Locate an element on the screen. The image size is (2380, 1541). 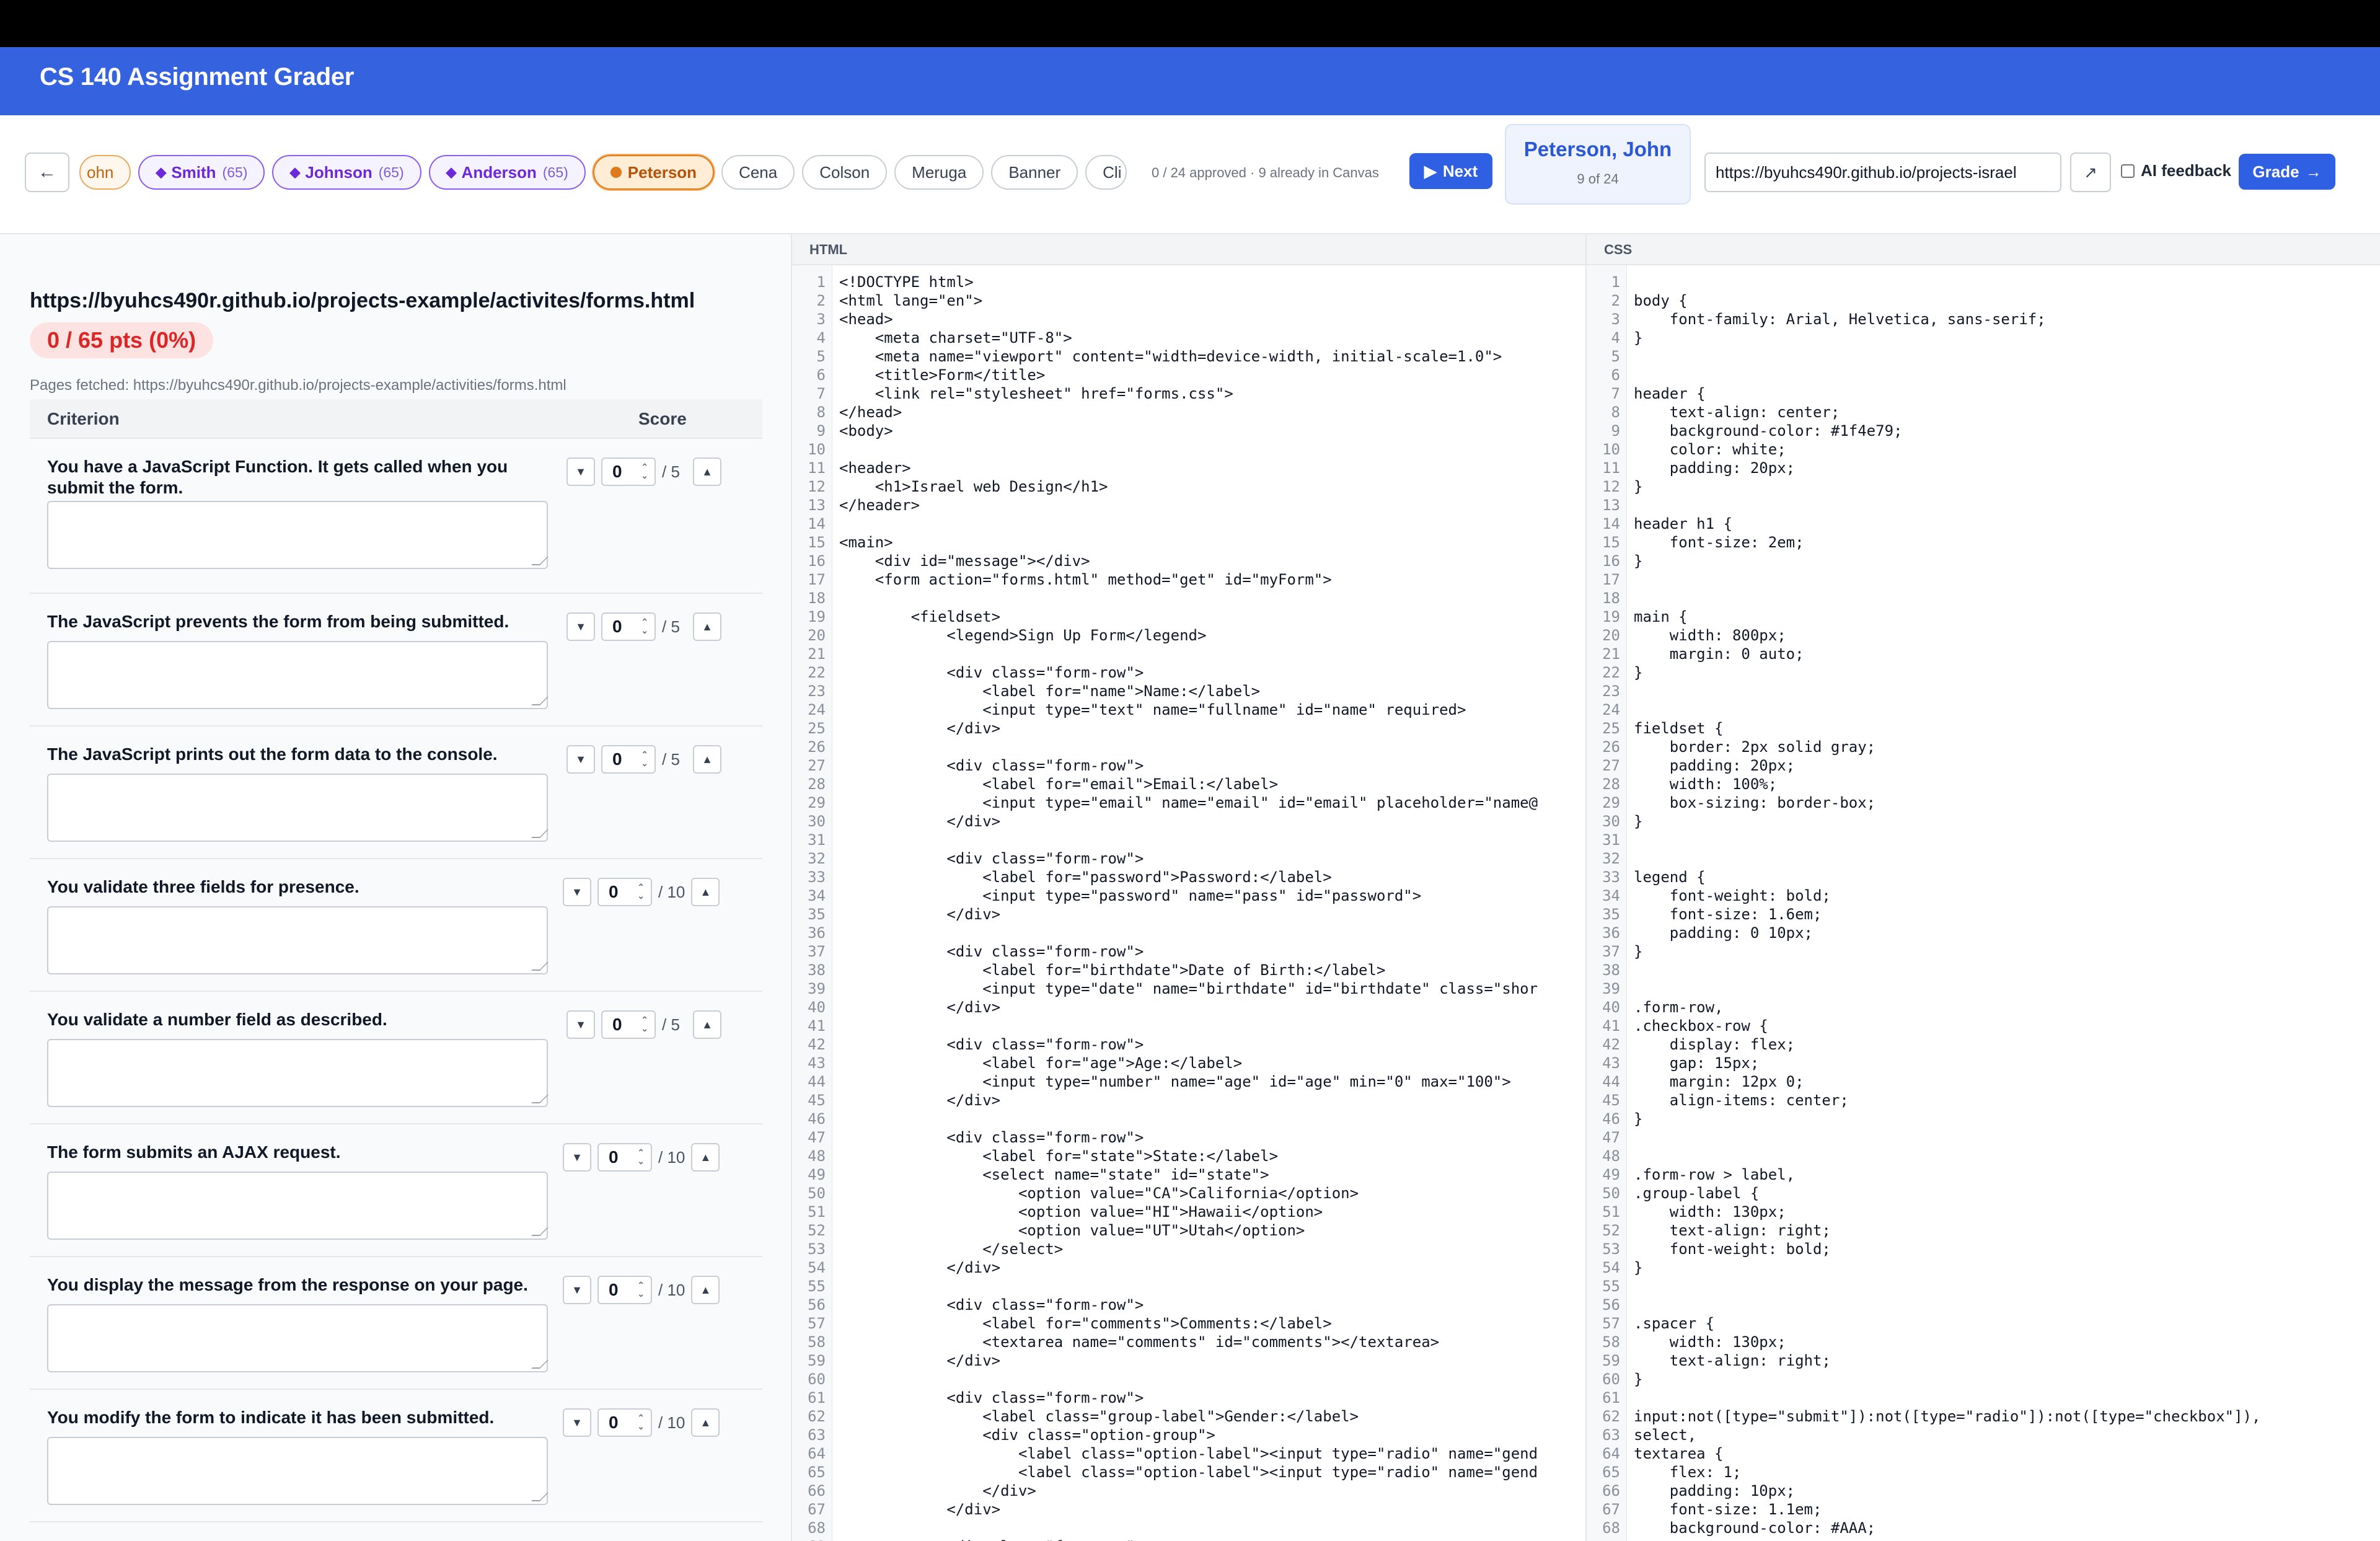
line-number: 62 is located at coordinates (1611, 1416).